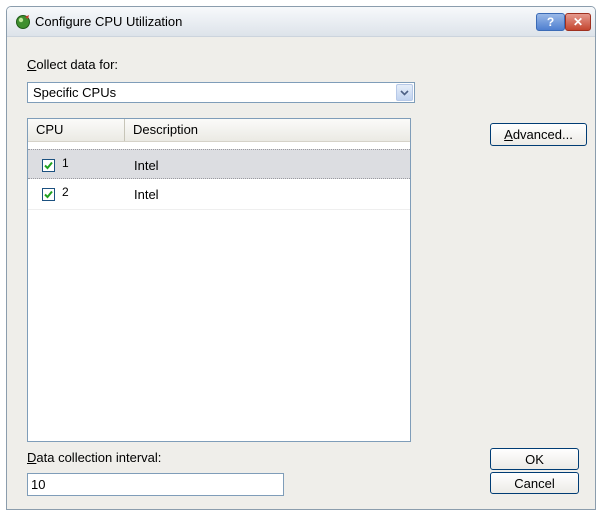 Image resolution: width=602 pixels, height=516 pixels. I want to click on app-icon, so click(23, 22).